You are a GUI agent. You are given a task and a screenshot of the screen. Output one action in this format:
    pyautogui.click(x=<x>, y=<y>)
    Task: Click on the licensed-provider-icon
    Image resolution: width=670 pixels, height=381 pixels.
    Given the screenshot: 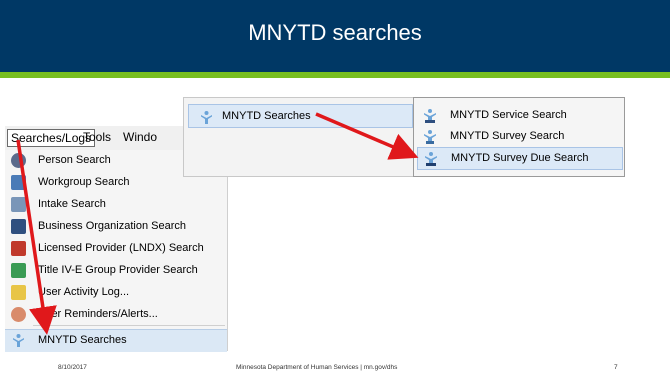 What is the action you would take?
    pyautogui.click(x=18, y=248)
    